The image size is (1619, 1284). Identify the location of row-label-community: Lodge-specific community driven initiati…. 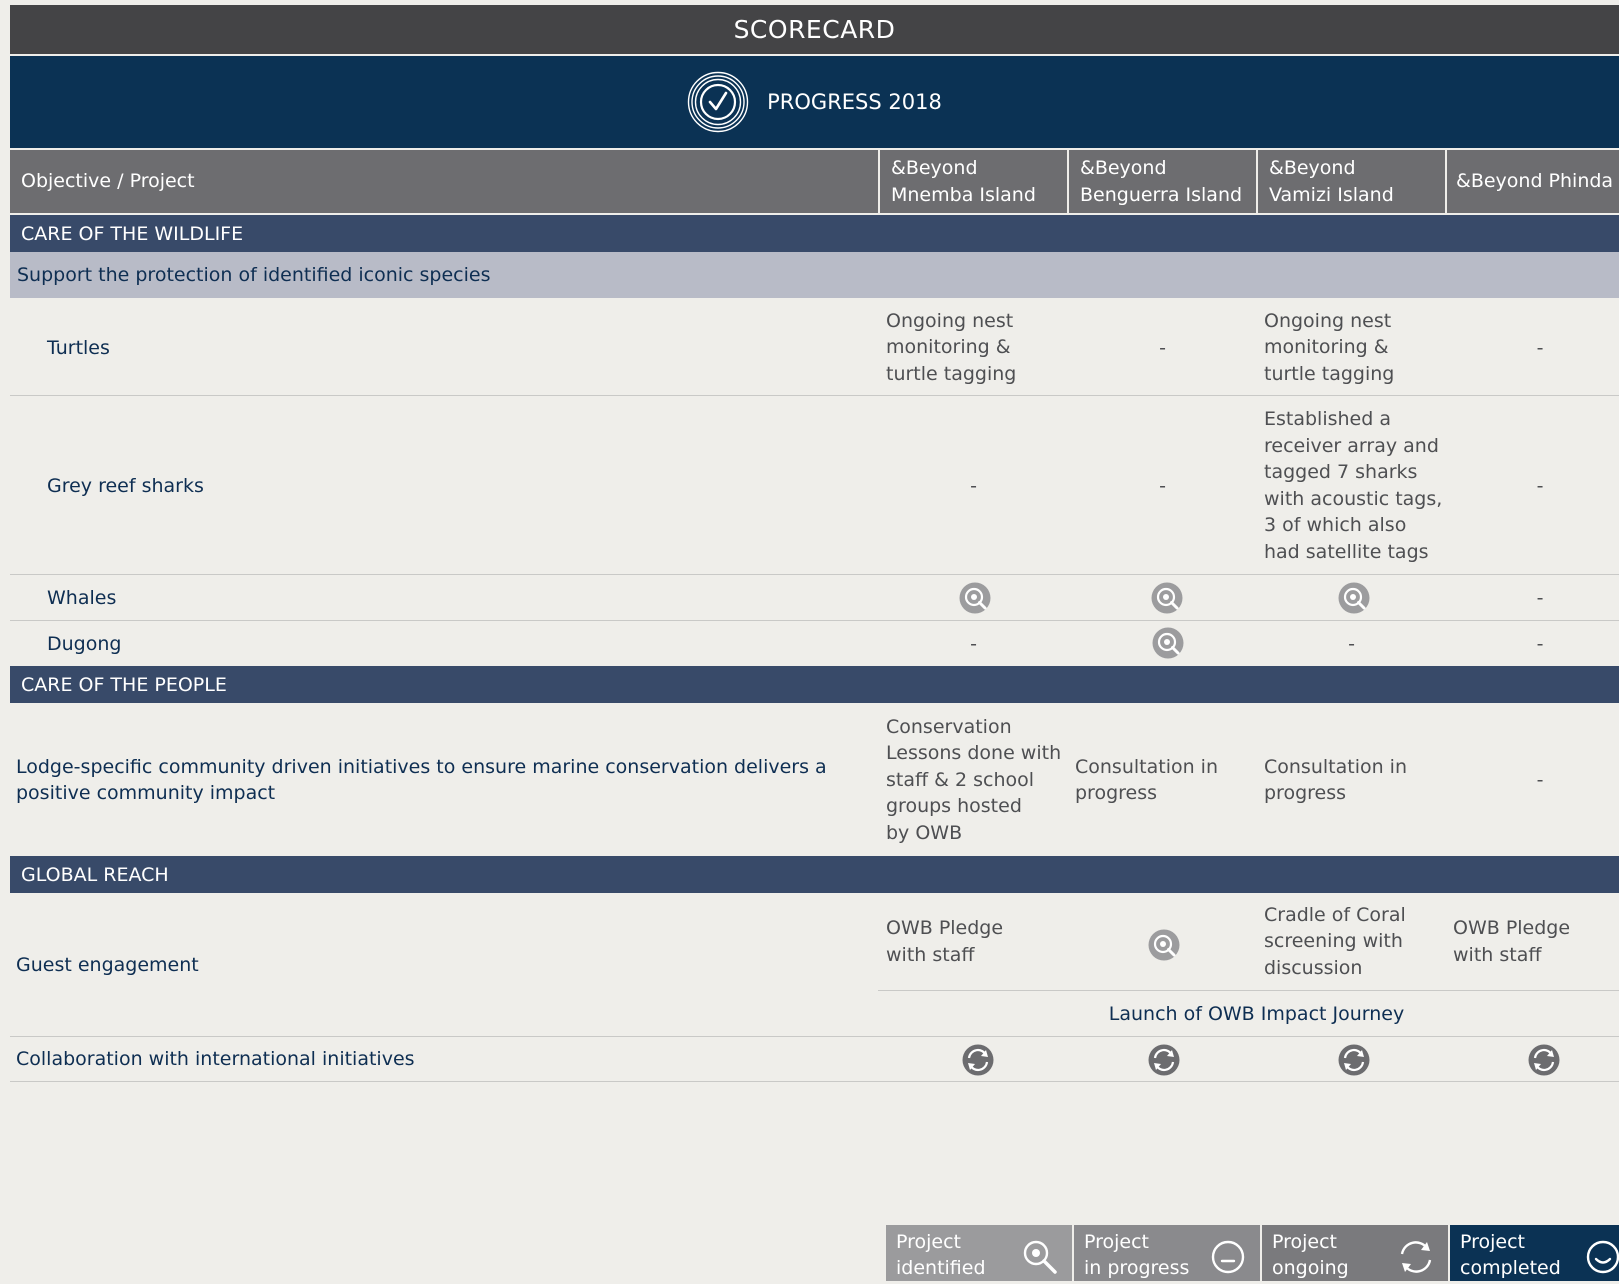
(421, 780).